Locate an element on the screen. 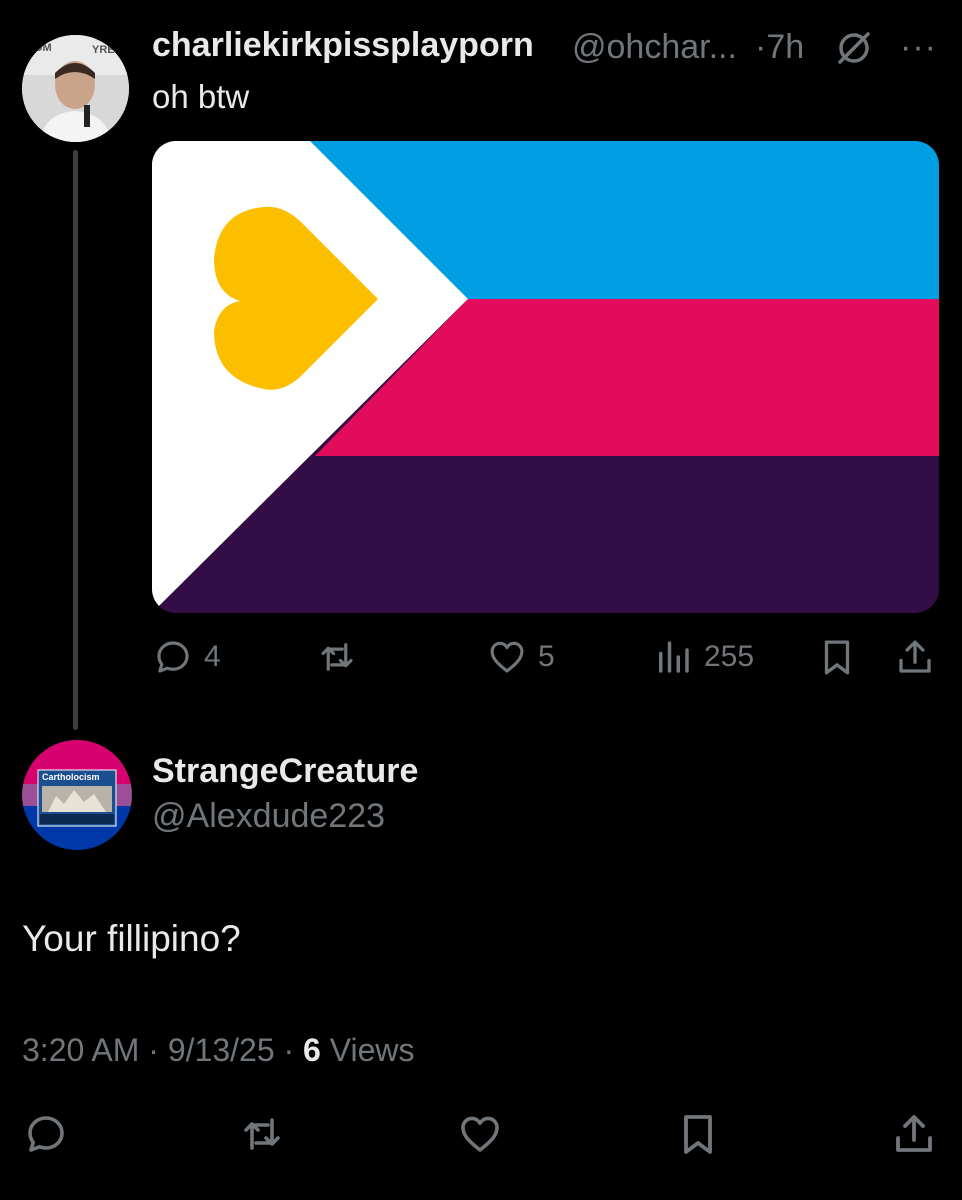 Image resolution: width=962 pixels, height=1200 pixels. bookmark-button is located at coordinates (837, 657).